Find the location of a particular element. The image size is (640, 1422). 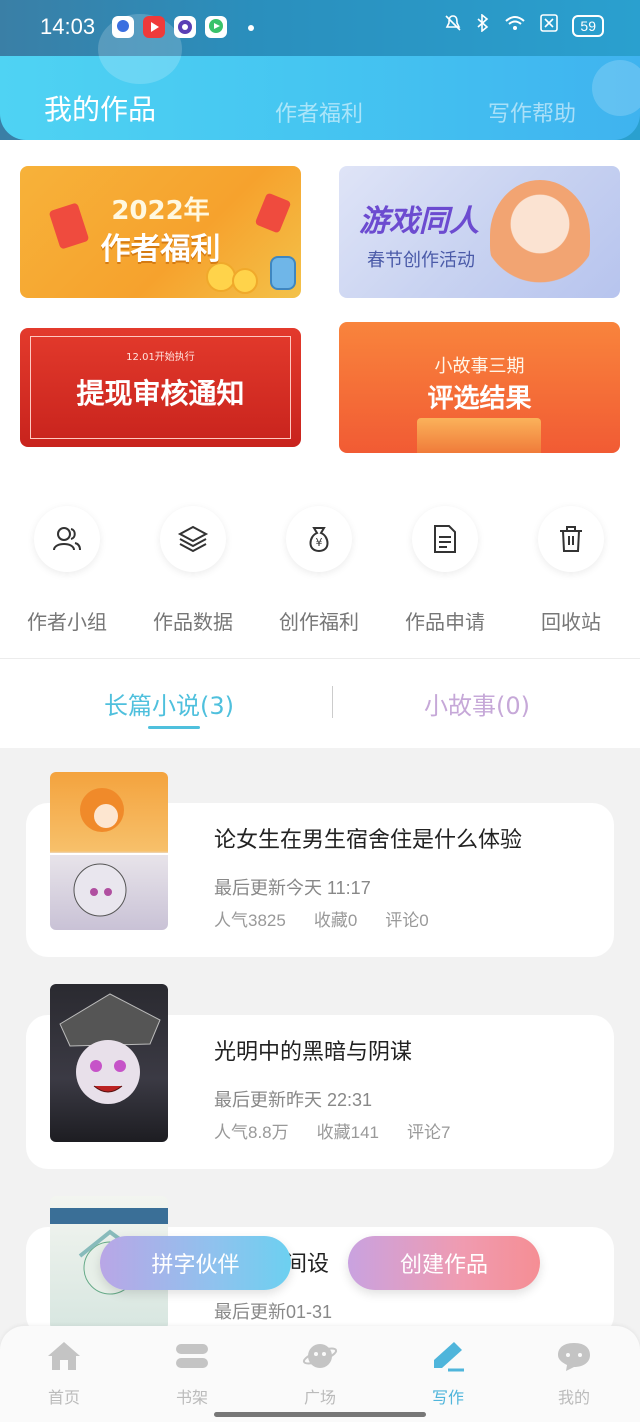

work-last-updated: 最后更新昨天 22:31 is located at coordinates (293, 1100).